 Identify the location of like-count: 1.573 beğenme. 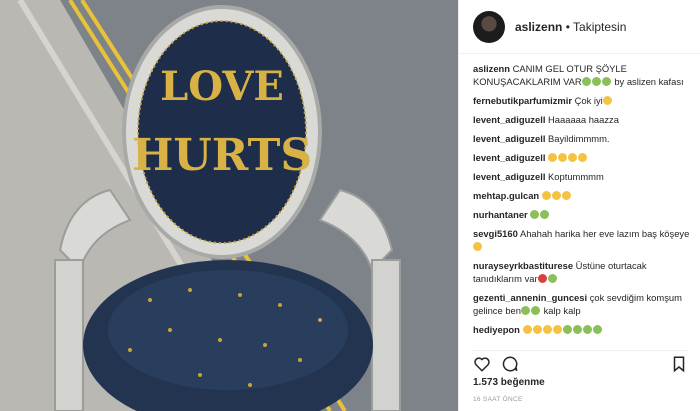
(509, 382).